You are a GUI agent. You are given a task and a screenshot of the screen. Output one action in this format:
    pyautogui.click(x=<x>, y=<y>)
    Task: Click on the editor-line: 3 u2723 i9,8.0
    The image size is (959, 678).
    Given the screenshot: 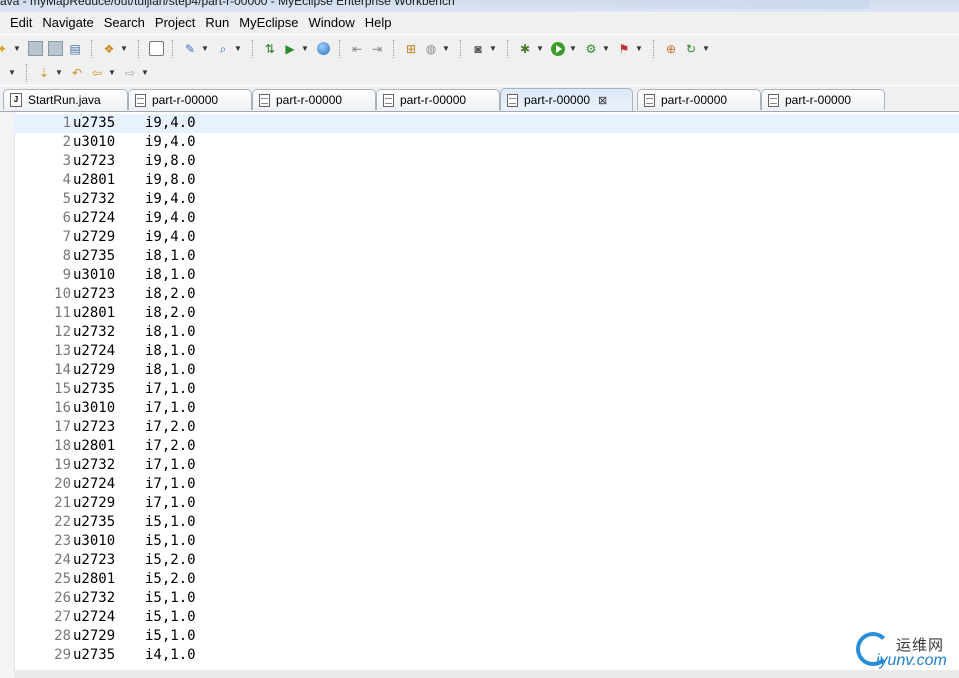 What is the action you would take?
    pyautogui.click(x=486, y=161)
    